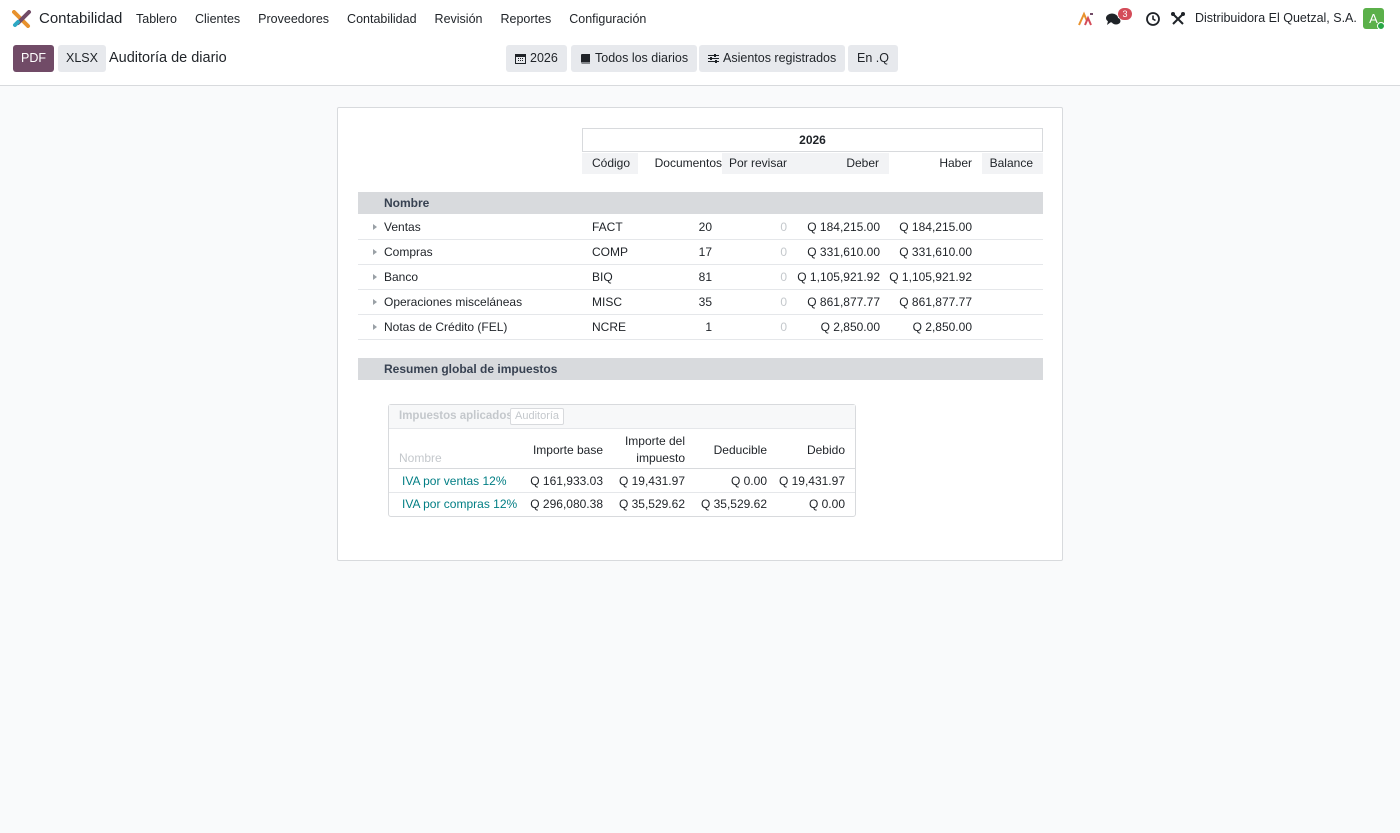 This screenshot has height=833, width=1400. Describe the element at coordinates (566, 504) in the screenshot. I see `tax-base: Q 296,080.38` at that location.